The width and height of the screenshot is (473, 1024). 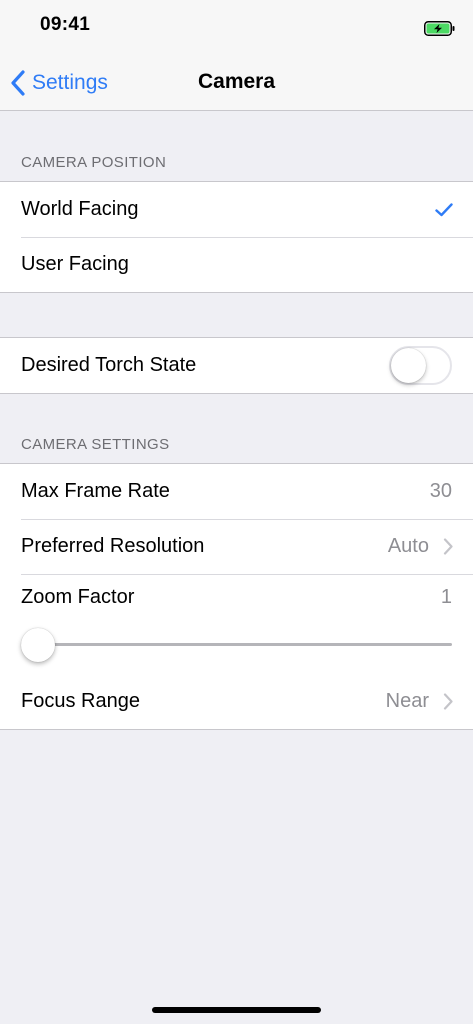 I want to click on camera-position-group: World Facing User Facing, so click(x=236, y=237).